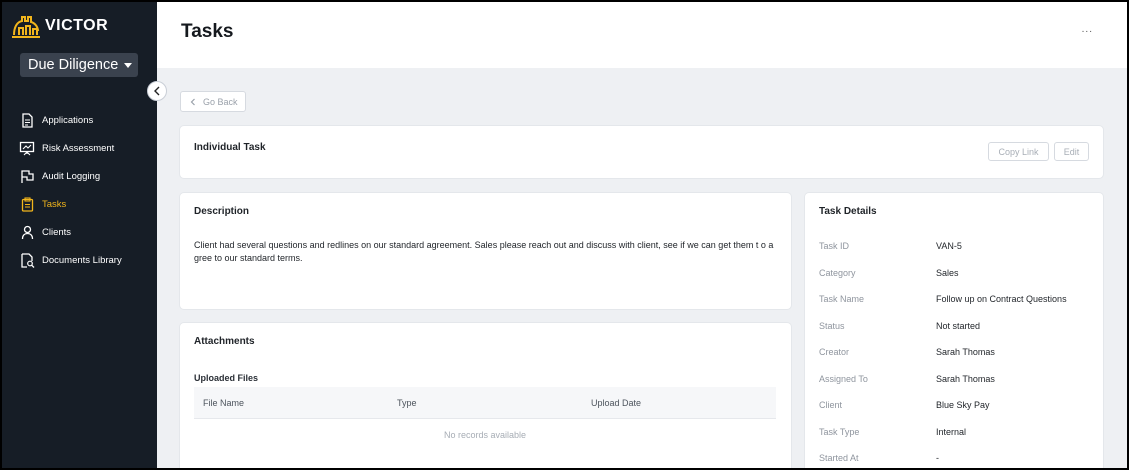 The image size is (1129, 470). What do you see at coordinates (27, 232) in the screenshot?
I see `user-icon` at bounding box center [27, 232].